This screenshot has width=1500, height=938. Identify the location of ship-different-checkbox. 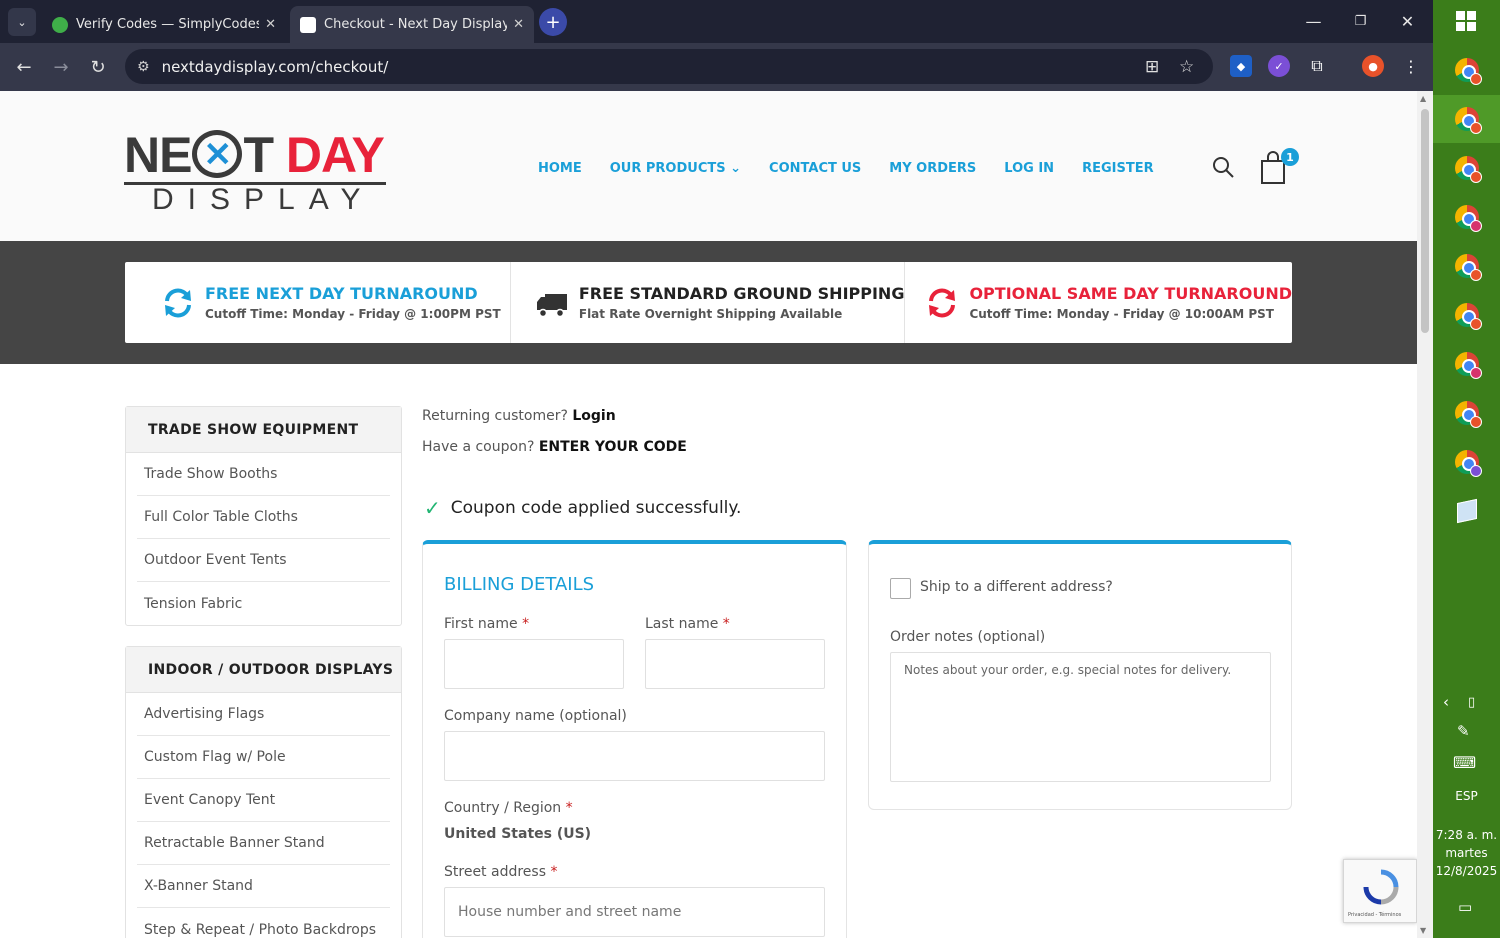
(900, 588).